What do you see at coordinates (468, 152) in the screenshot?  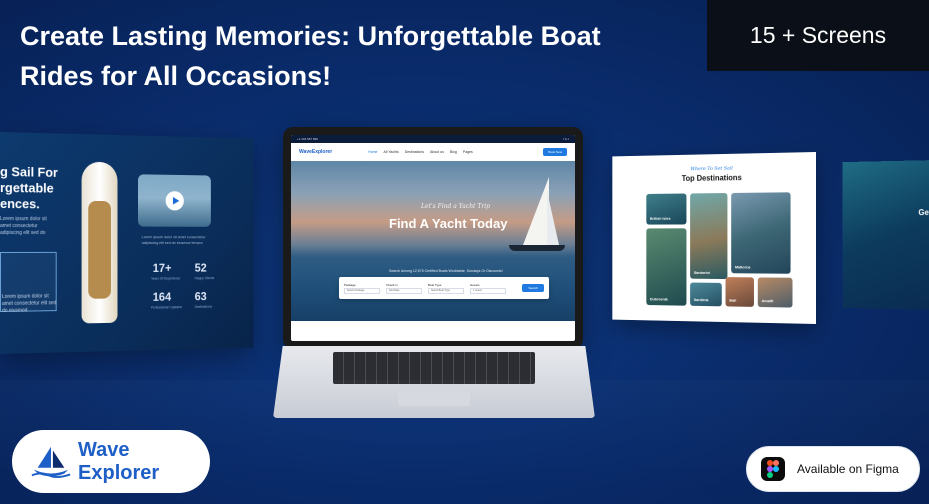 I see `nav-item-pages: Pages` at bounding box center [468, 152].